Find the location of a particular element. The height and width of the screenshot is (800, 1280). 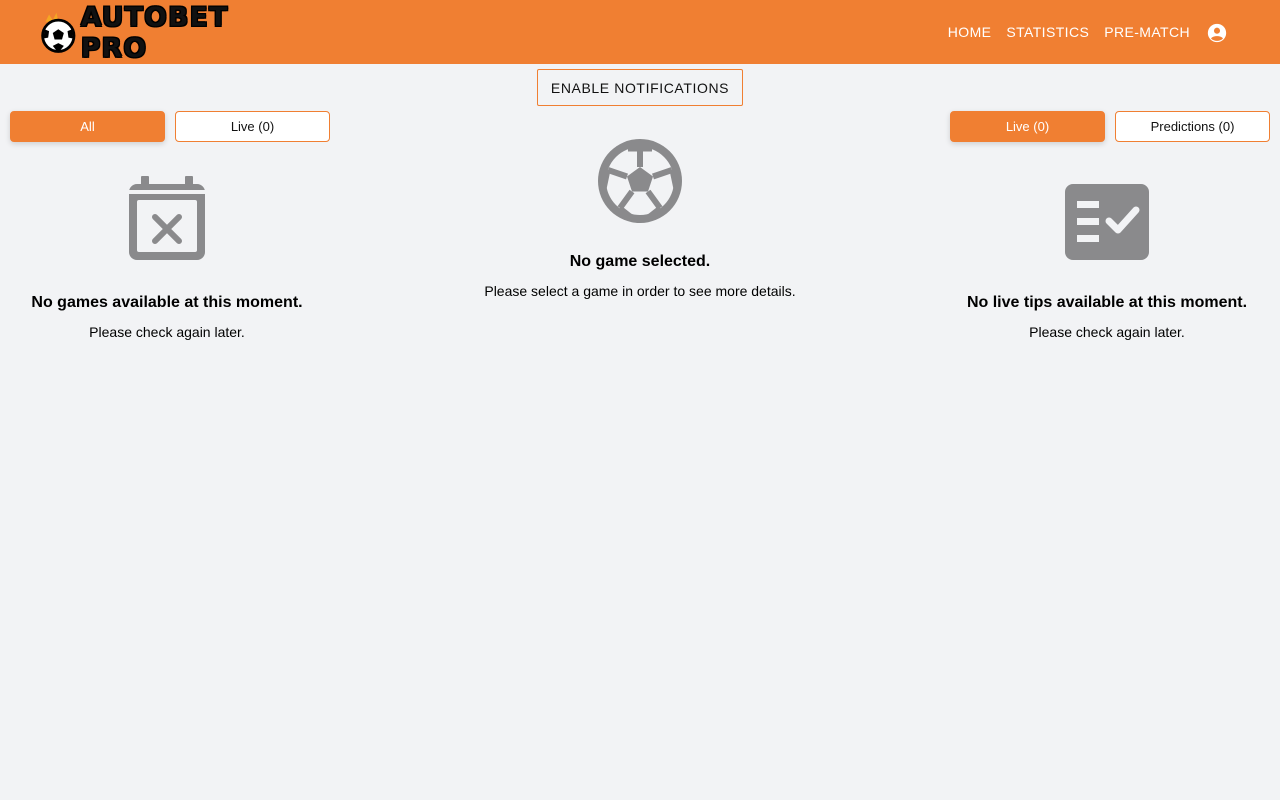

brand-logo: AUTOBET PRO is located at coordinates (163, 33).